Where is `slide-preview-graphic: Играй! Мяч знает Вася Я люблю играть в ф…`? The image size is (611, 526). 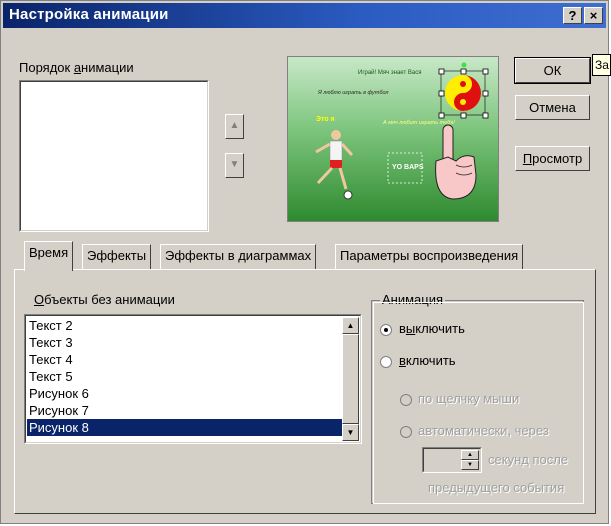 slide-preview-graphic: Играй! Мяч знает Вася Я люблю играть в ф… is located at coordinates (402, 131).